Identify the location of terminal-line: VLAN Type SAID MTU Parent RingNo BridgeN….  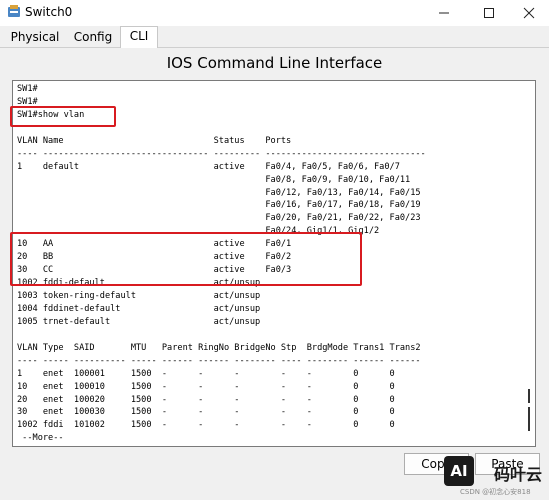
(219, 347).